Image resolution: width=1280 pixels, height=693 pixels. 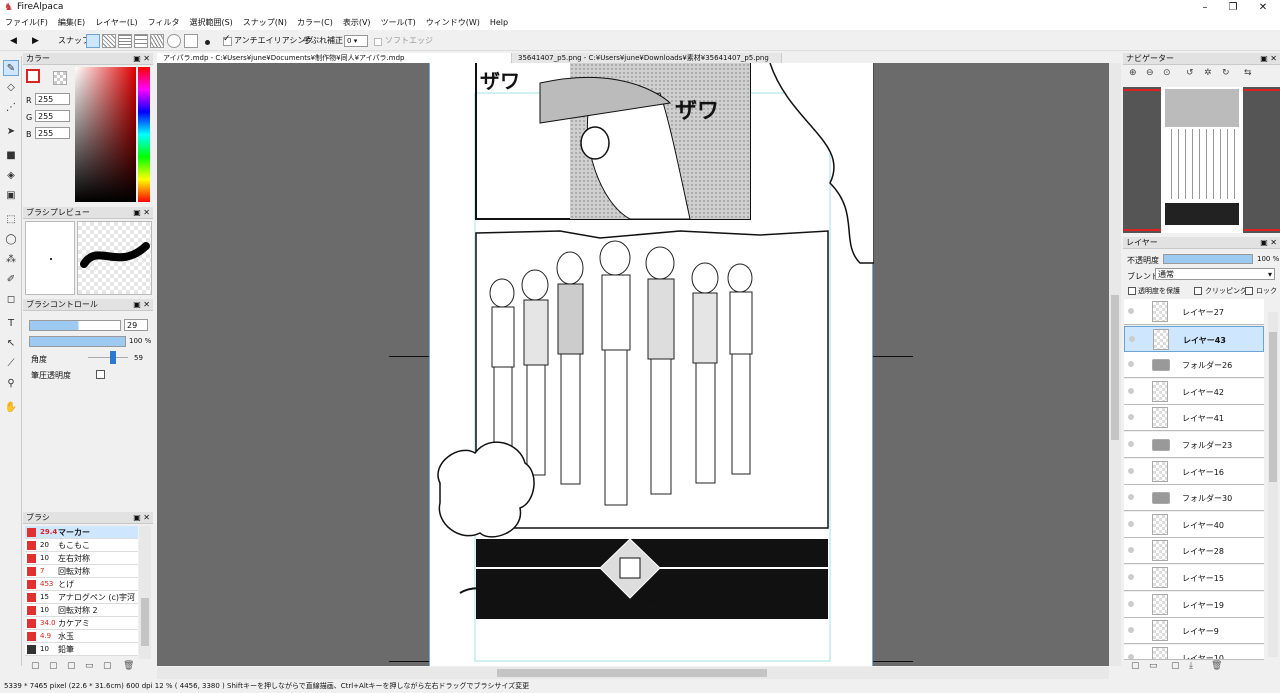 I want to click on horizontal-scroll-thumb, so click(x=632, y=673).